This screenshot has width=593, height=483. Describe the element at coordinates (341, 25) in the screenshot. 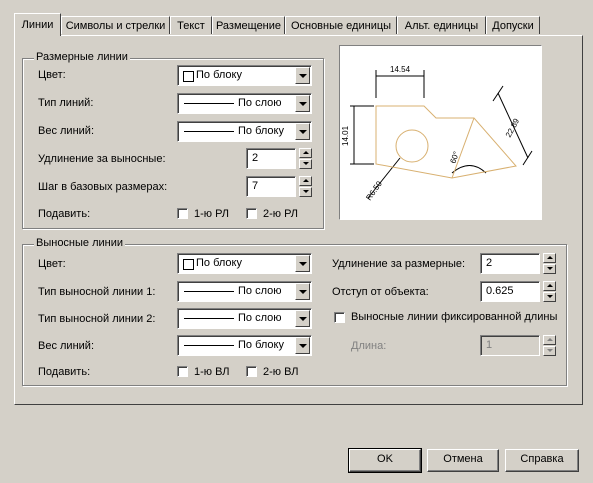

I see `tab-primary-units: Основные единицы` at that location.